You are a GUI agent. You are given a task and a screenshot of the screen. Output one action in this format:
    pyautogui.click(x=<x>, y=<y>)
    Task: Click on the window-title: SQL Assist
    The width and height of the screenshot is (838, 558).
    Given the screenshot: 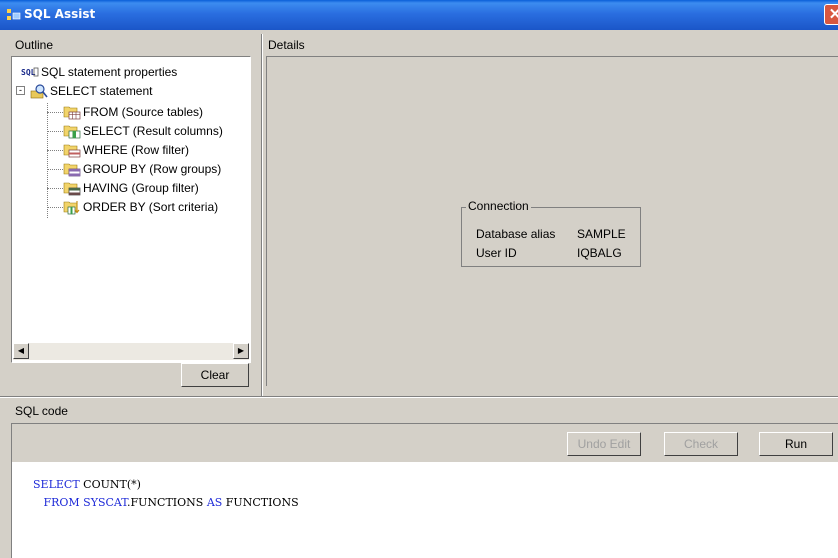 What is the action you would take?
    pyautogui.click(x=60, y=14)
    